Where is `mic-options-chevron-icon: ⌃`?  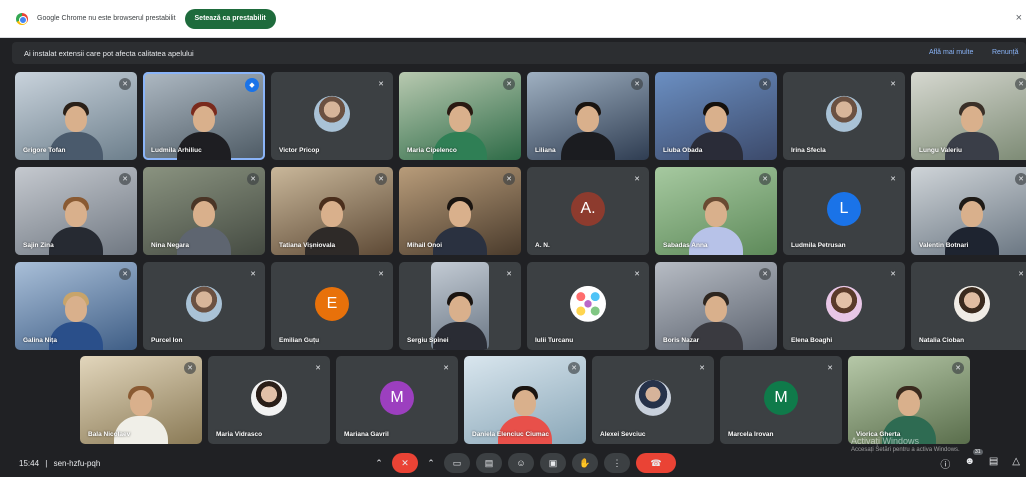 mic-options-chevron-icon: ⌃ is located at coordinates (379, 463).